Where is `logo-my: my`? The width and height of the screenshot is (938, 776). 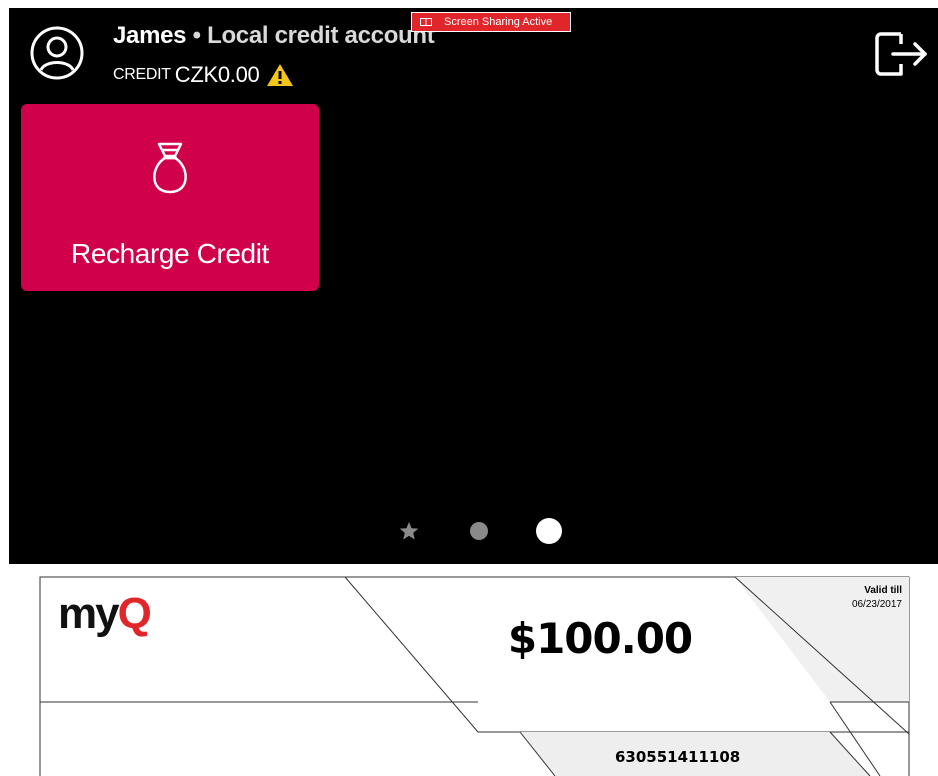
logo-my: my is located at coordinates (89, 613).